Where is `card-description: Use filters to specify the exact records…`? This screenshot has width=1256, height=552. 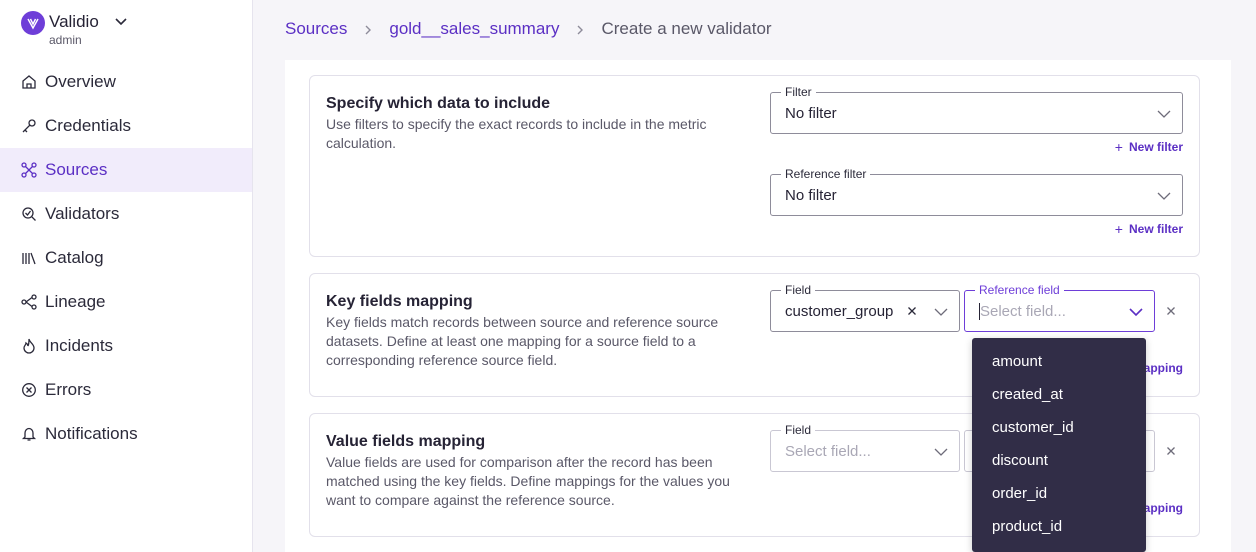 card-description: Use filters to specify the exact records… is located at coordinates (516, 133).